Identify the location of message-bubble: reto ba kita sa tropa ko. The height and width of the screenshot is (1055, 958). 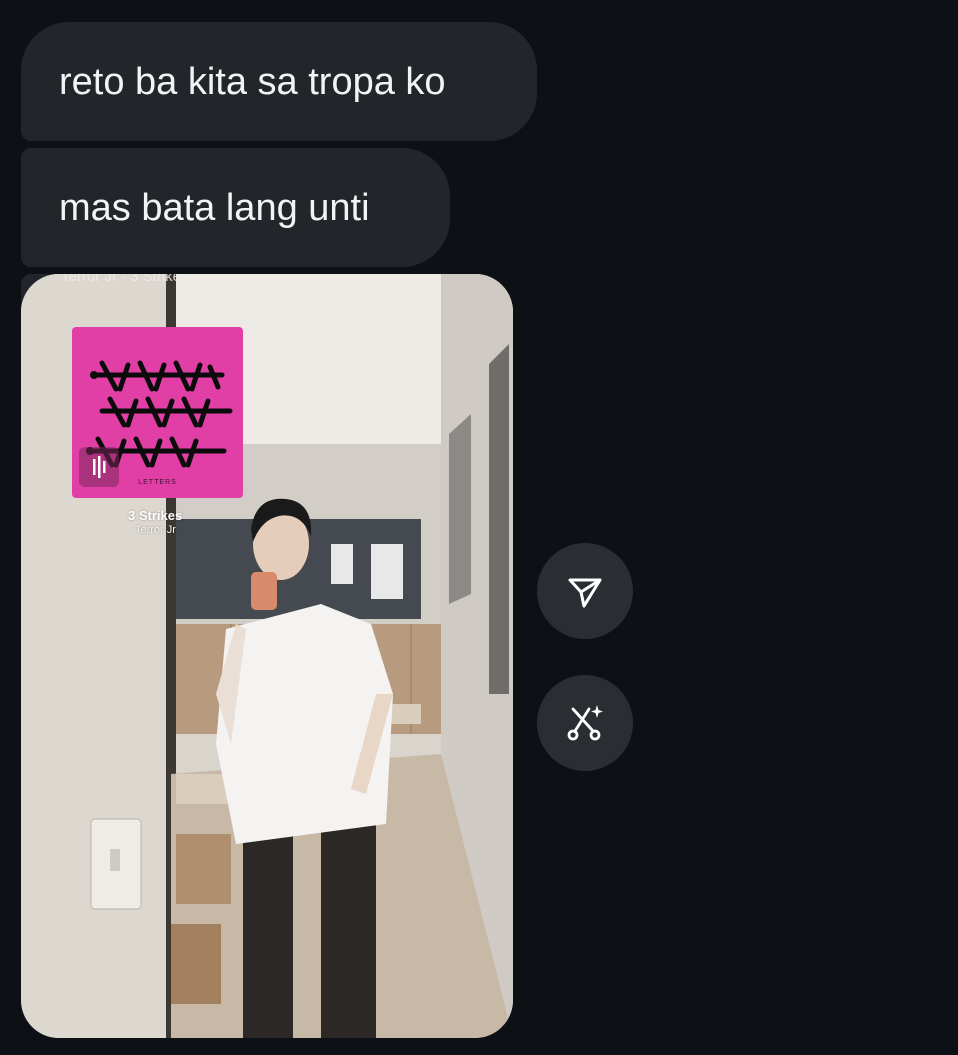
(279, 81).